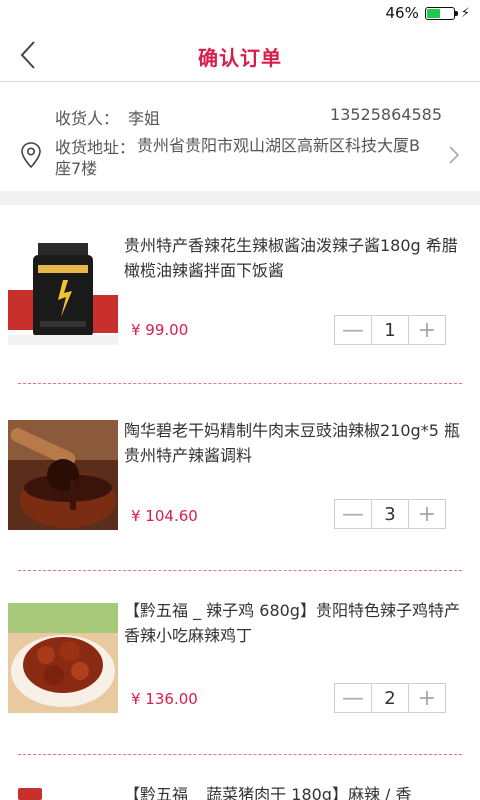 The image size is (480, 800). What do you see at coordinates (31, 155) in the screenshot?
I see `location-pin-icon` at bounding box center [31, 155].